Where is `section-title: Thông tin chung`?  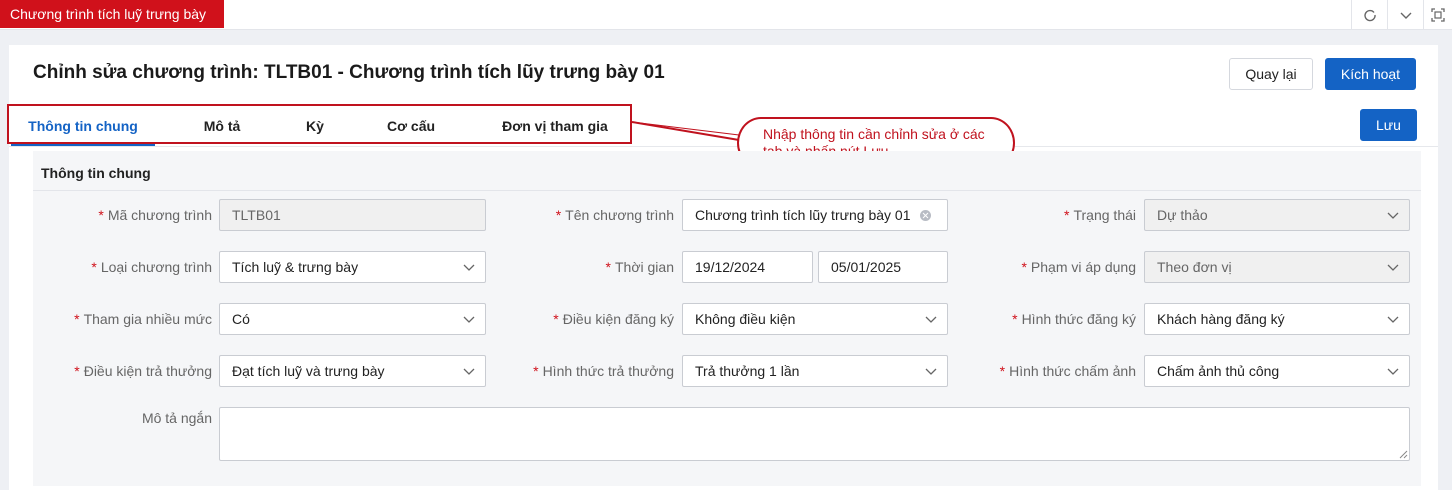
section-title: Thông tin chung is located at coordinates (96, 173).